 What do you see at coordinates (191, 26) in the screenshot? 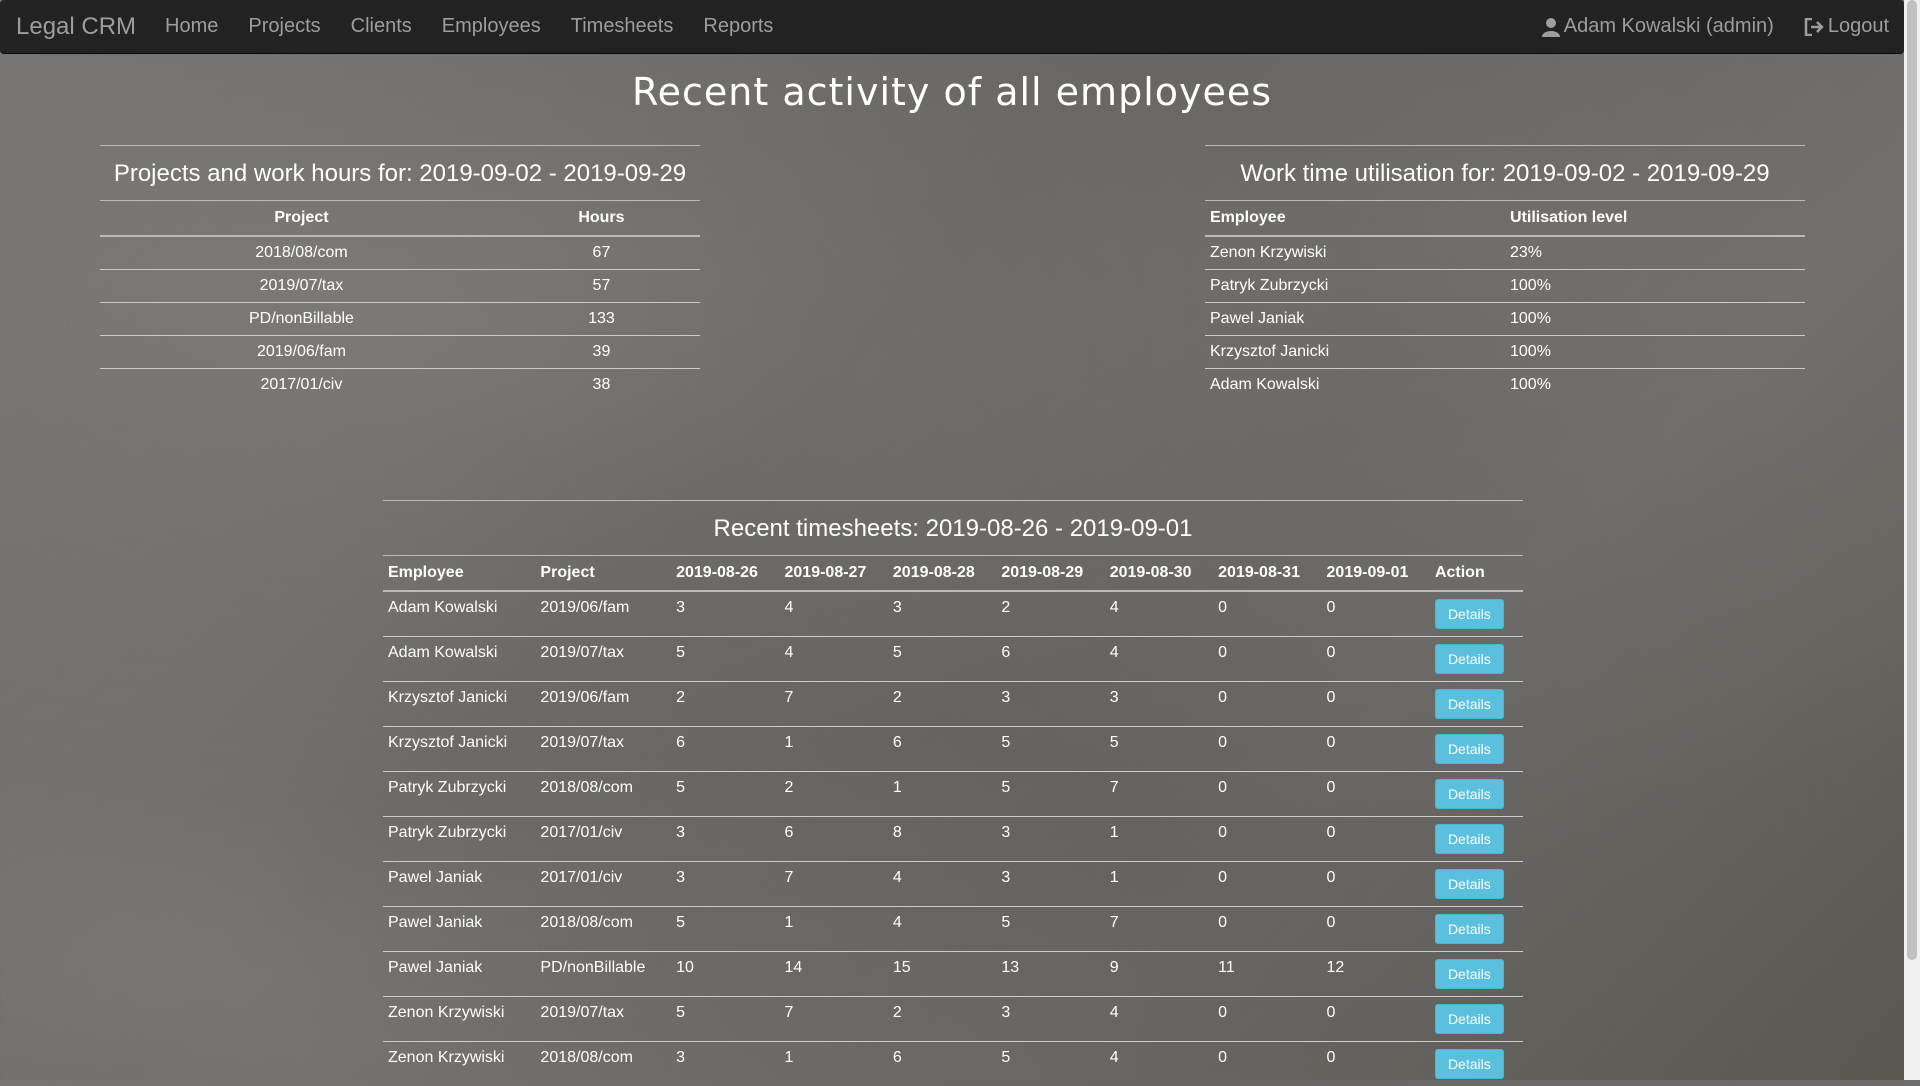
I see `nav-home: Home` at bounding box center [191, 26].